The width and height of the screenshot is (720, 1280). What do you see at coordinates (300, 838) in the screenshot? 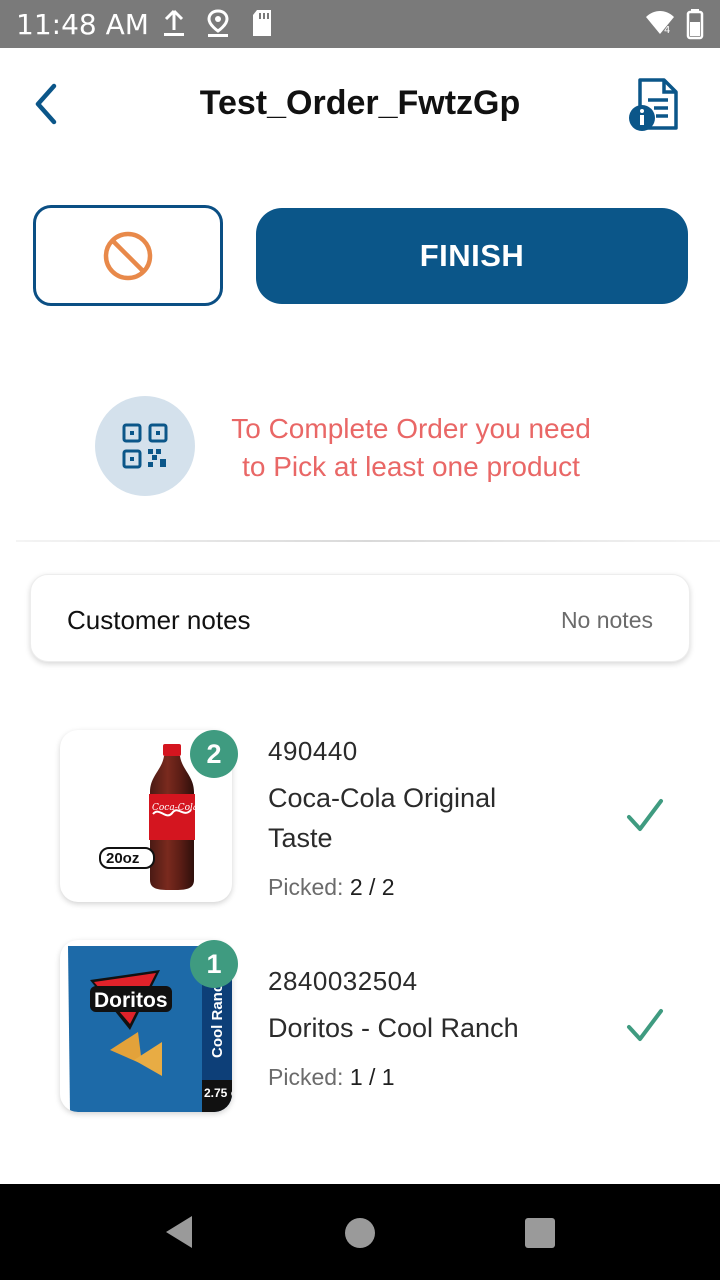
I see `product-name-line-2: Taste` at bounding box center [300, 838].